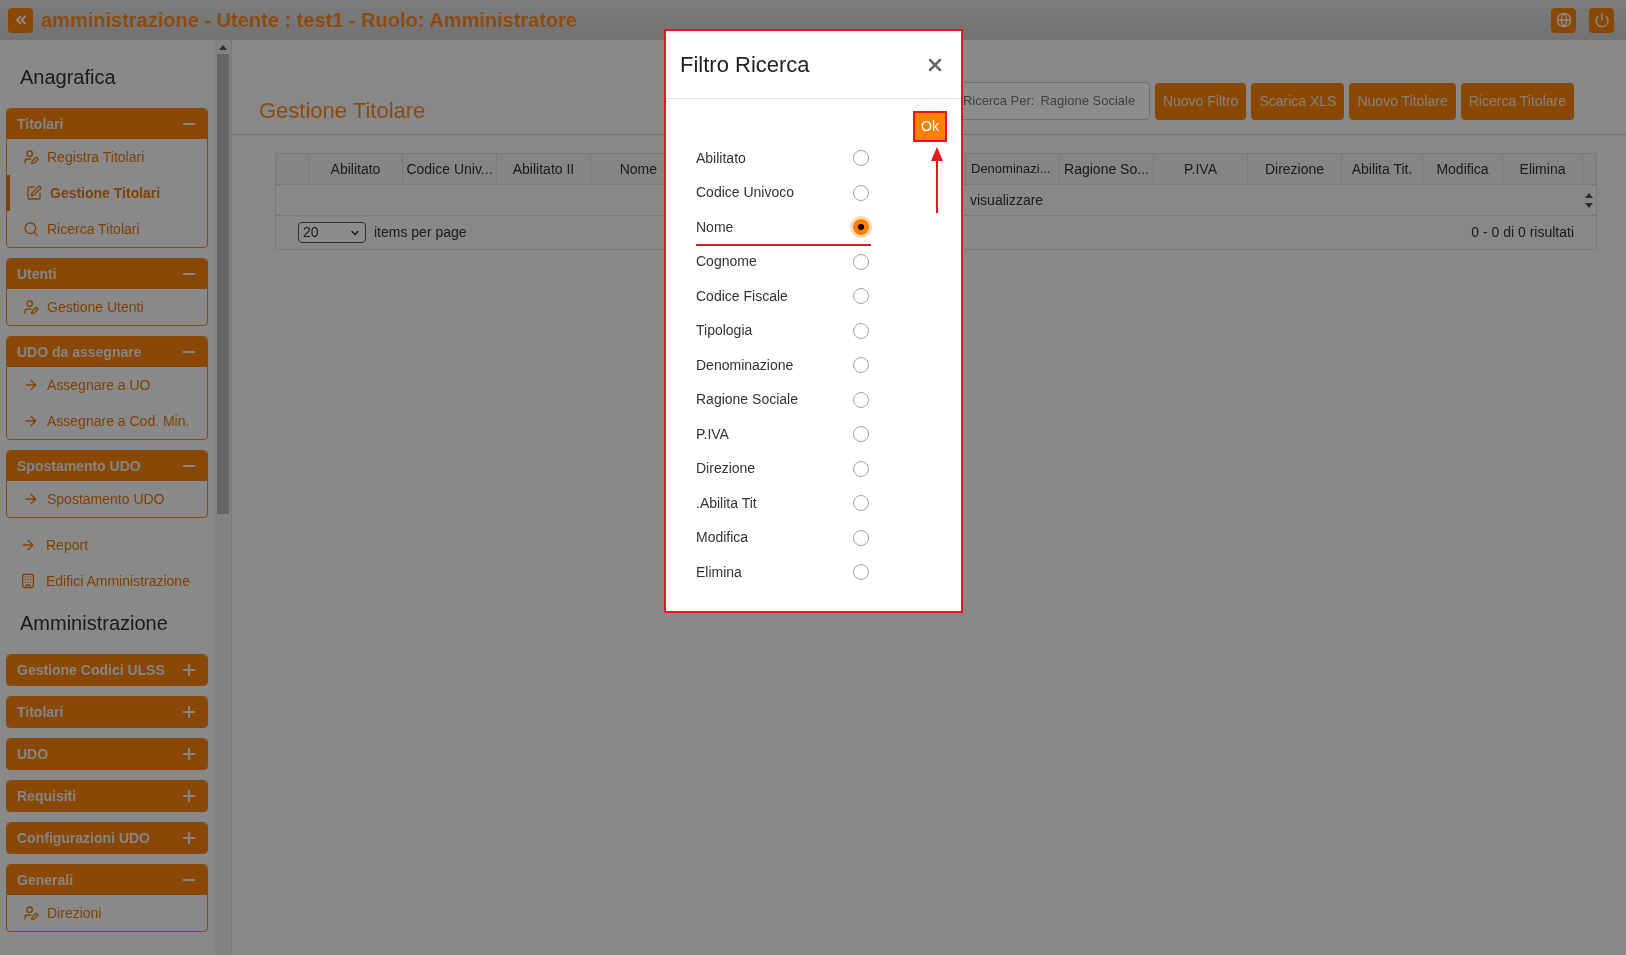  I want to click on filter-option: Nome, so click(783, 228).